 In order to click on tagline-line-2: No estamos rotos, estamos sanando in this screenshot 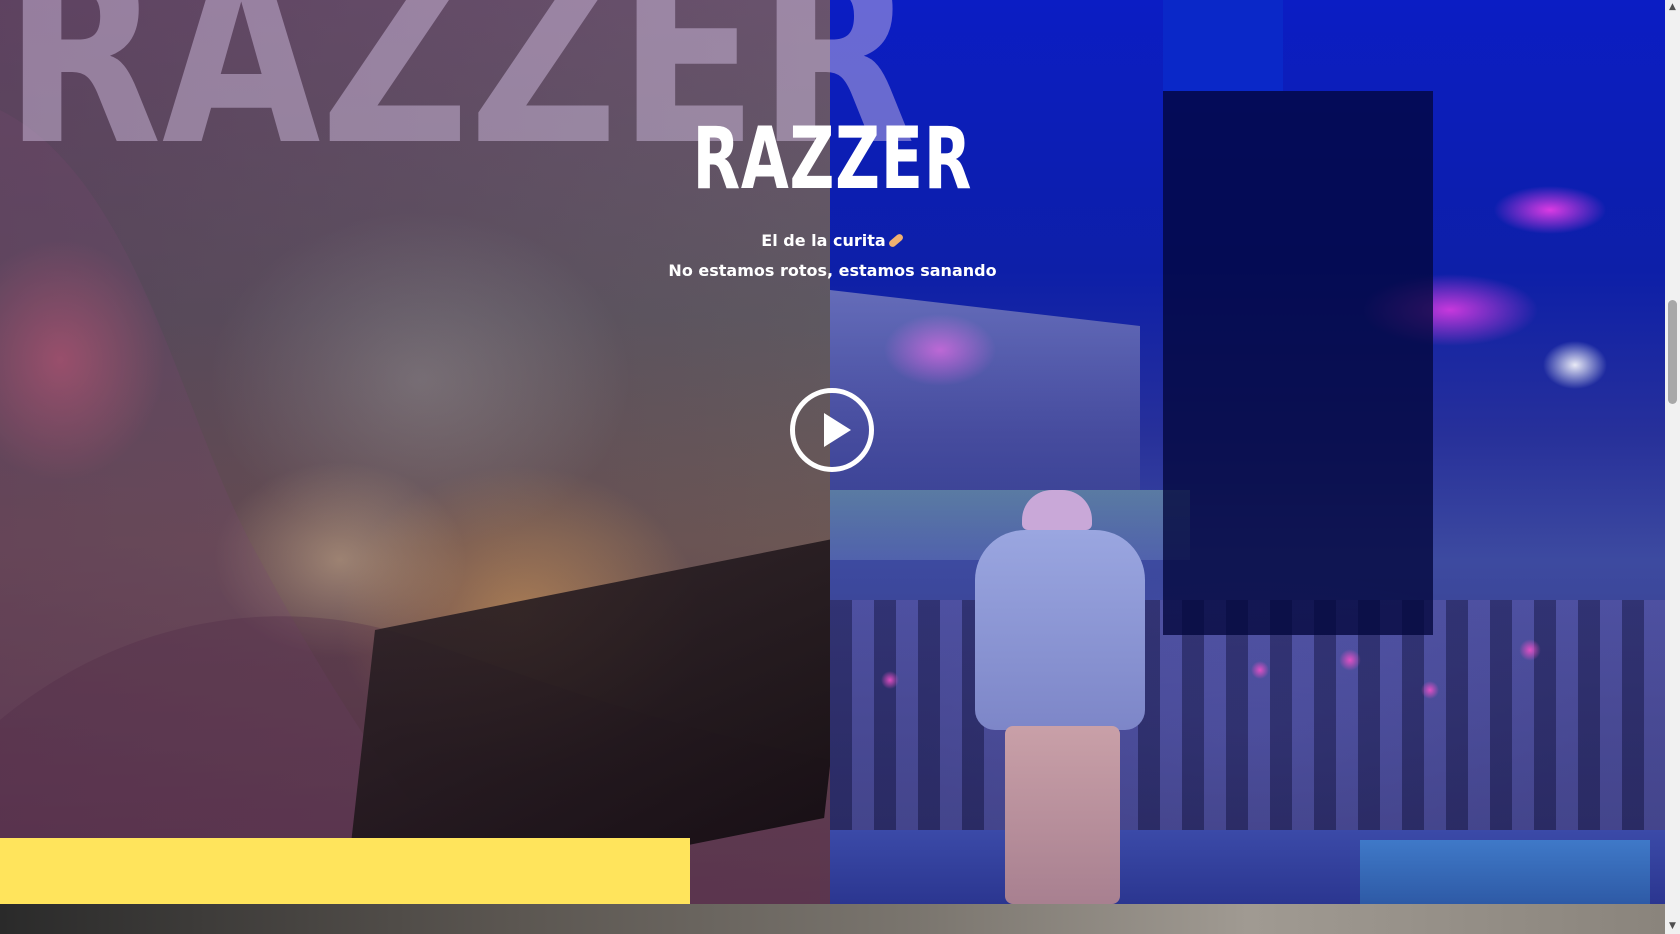, I will do `click(832, 270)`.